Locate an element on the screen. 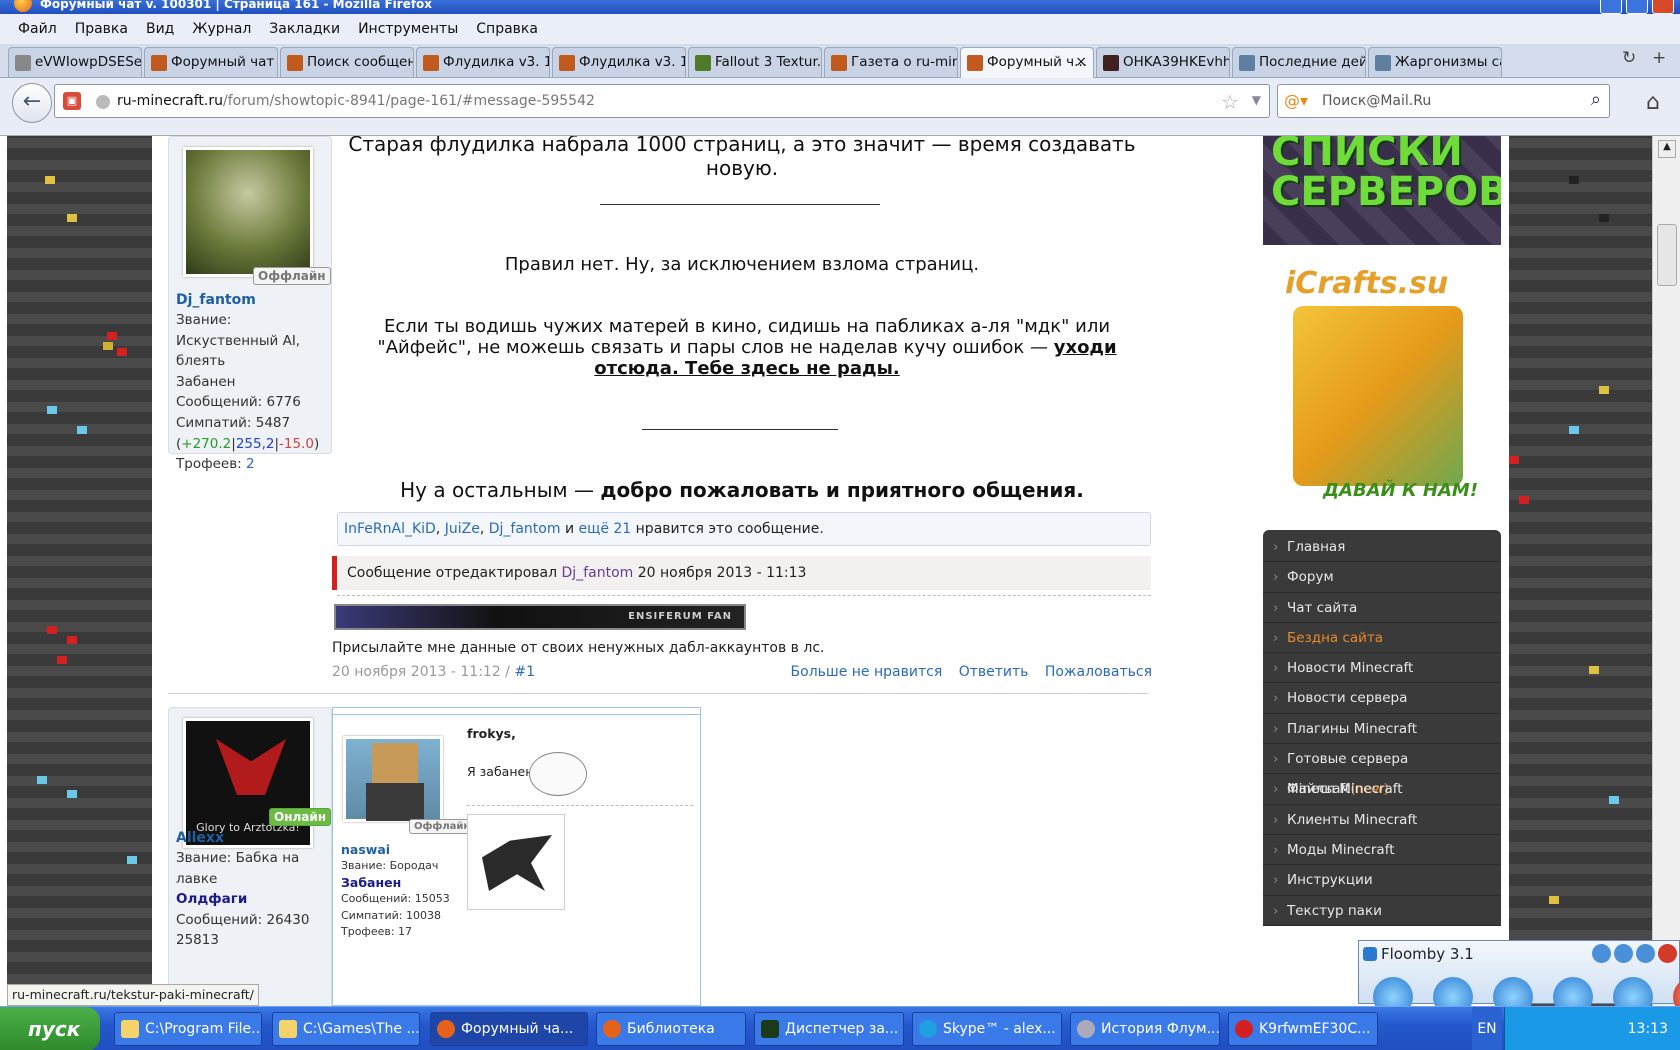  user-trophies: Трофеев: 2 is located at coordinates (251, 464).